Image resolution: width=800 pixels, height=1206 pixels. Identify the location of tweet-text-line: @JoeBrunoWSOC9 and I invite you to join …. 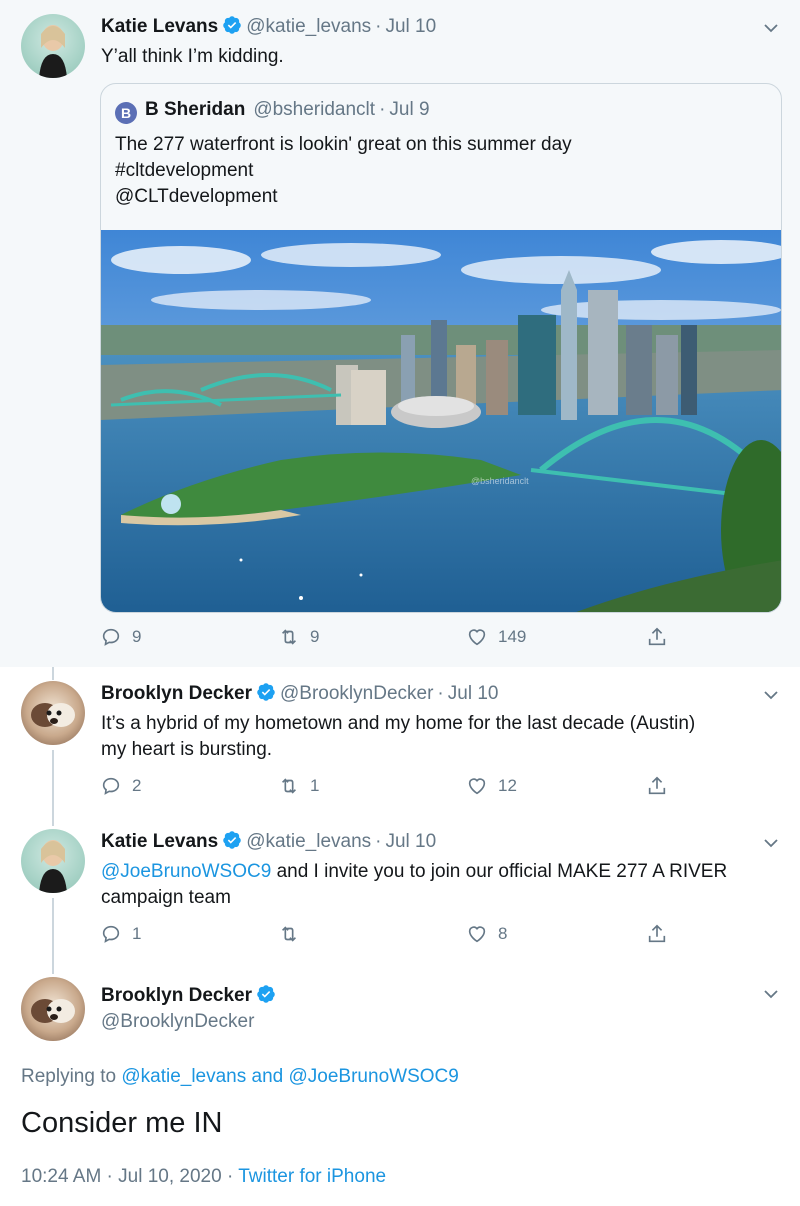
(414, 872).